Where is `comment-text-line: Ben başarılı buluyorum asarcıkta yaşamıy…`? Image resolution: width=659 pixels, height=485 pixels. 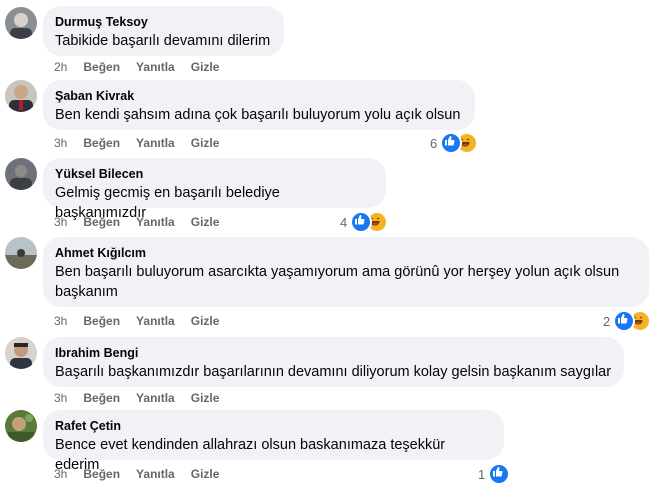 comment-text-line: Ben başarılı buluyorum asarcıkta yaşamıy… is located at coordinates (337, 272).